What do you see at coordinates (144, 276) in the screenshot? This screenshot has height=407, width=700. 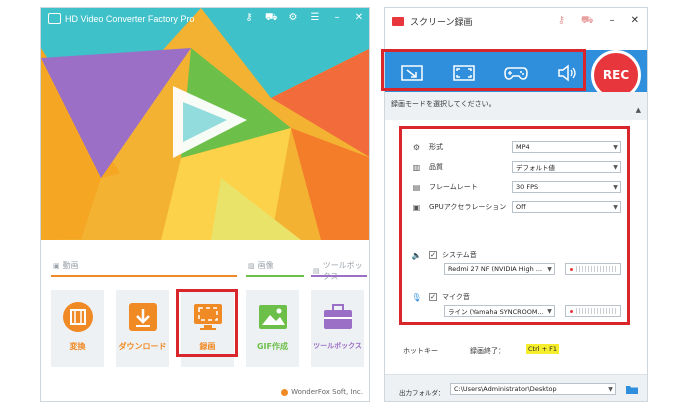 I see `section-video-line` at bounding box center [144, 276].